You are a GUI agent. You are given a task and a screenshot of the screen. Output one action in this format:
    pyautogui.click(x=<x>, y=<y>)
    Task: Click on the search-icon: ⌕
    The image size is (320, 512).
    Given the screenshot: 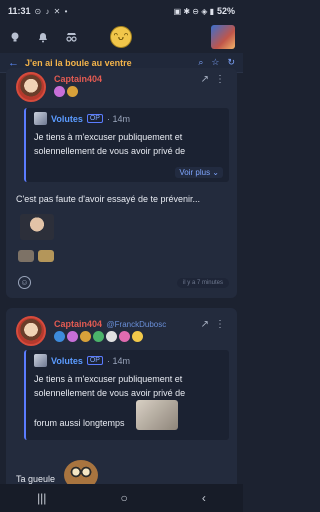 What is the action you would take?
    pyautogui.click(x=200, y=62)
    